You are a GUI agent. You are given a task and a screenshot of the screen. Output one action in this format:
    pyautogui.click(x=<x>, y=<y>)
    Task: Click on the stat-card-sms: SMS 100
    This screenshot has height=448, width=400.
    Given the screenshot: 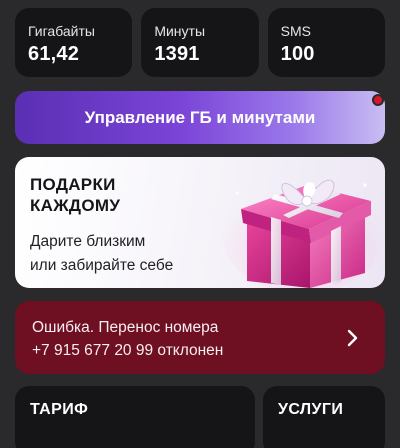 What is the action you would take?
    pyautogui.click(x=326, y=42)
    